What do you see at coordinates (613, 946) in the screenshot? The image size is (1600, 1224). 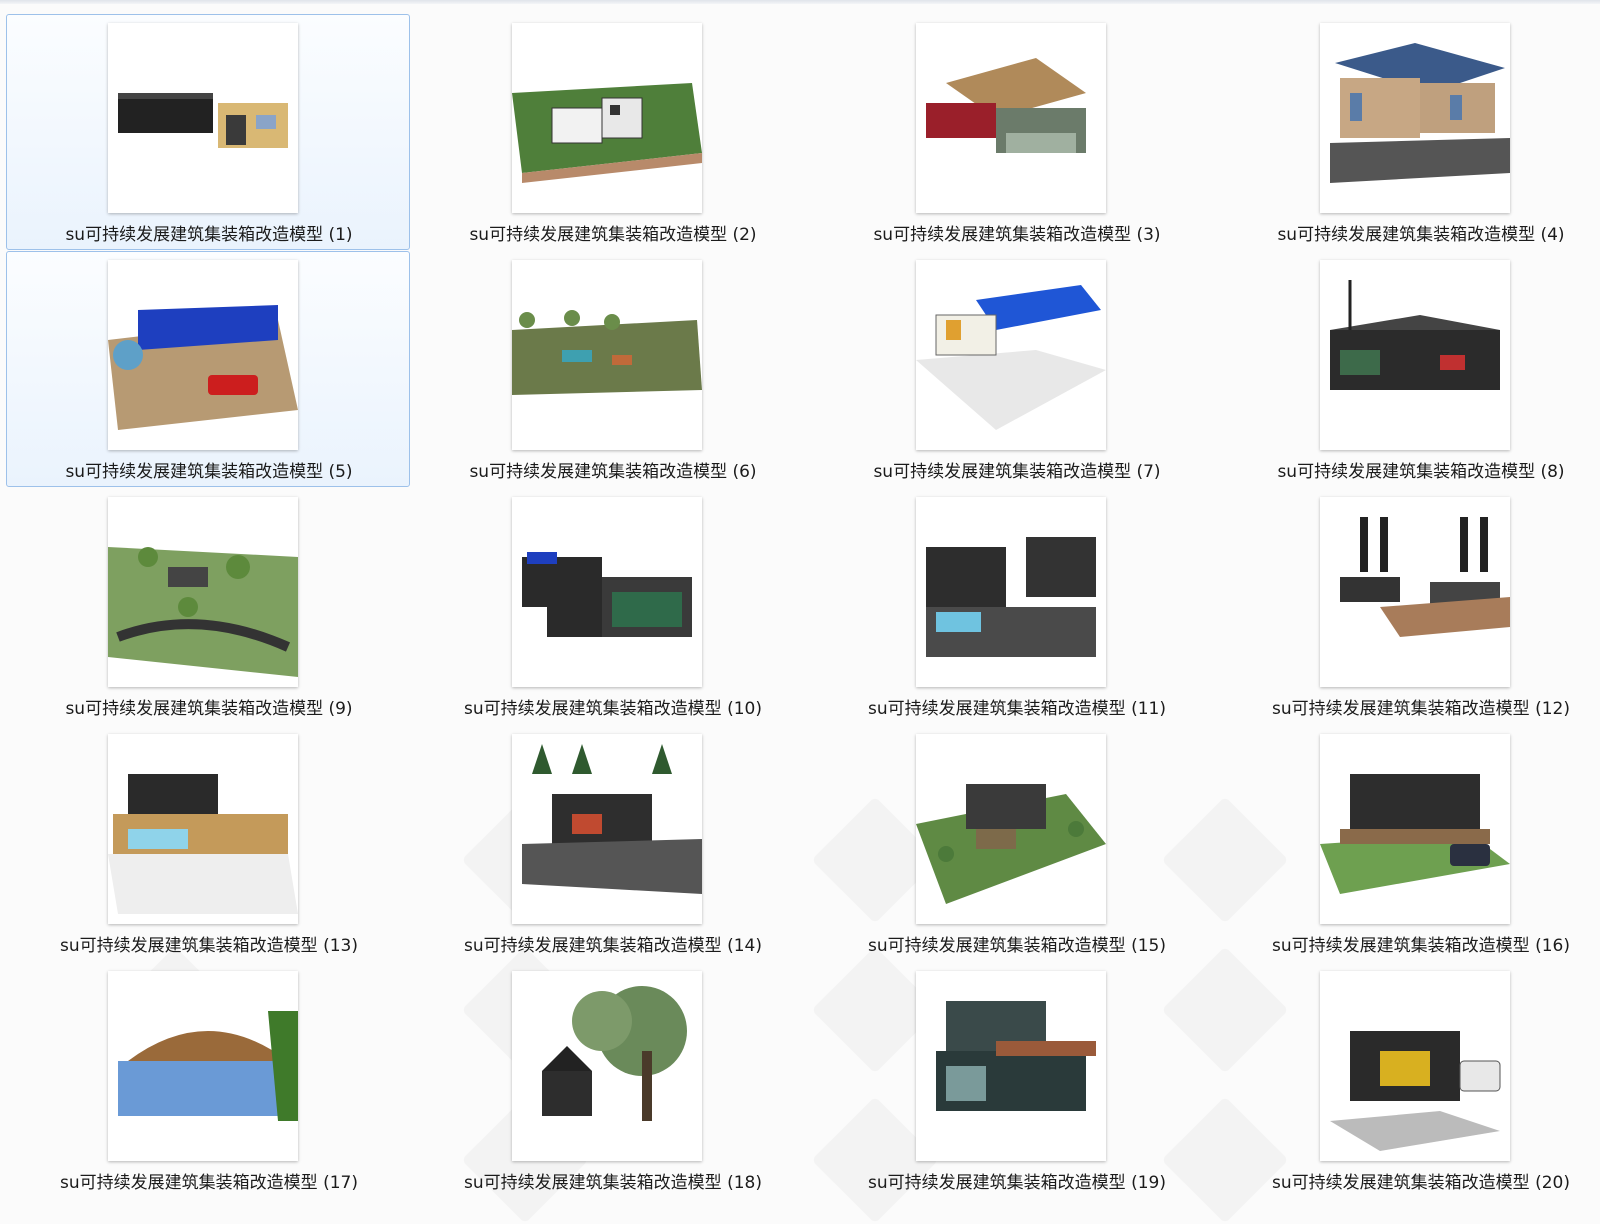 I see `file-name-label: su可持续发展建筑集装箱改造模型 (14)` at bounding box center [613, 946].